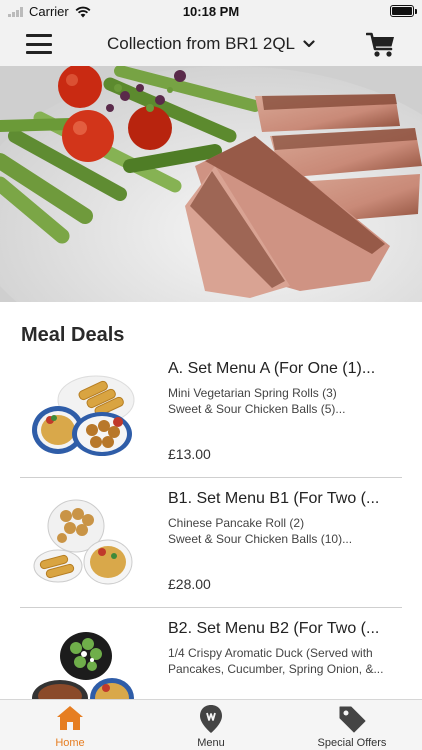 Image resolution: width=422 pixels, height=750 pixels. I want to click on section-title: Meal Deals, so click(73, 335).